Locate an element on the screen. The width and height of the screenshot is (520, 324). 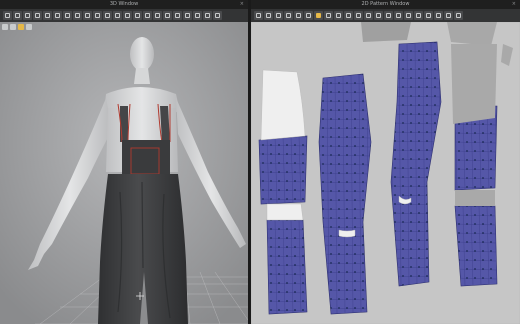
texture-icon is located at coordinates (13, 27).